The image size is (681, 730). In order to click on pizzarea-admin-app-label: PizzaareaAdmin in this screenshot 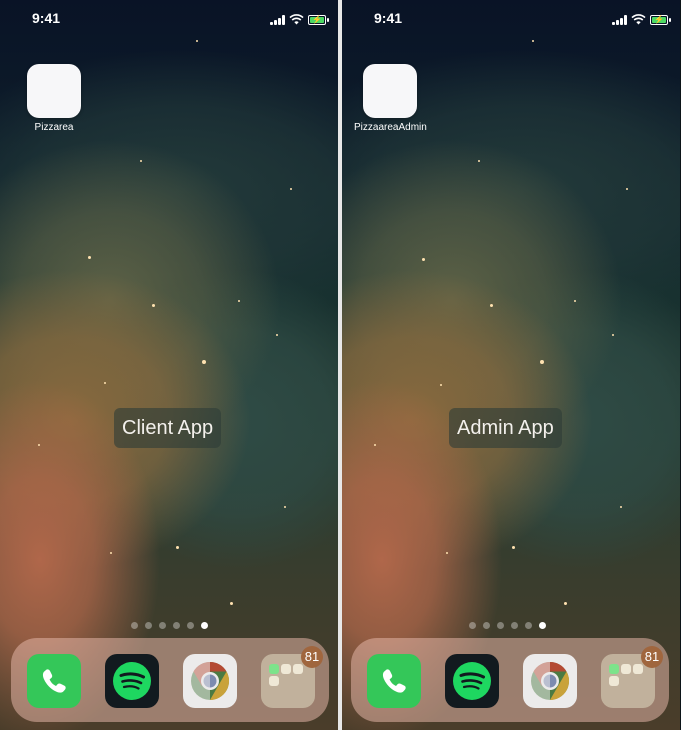, I will do `click(390, 127)`.